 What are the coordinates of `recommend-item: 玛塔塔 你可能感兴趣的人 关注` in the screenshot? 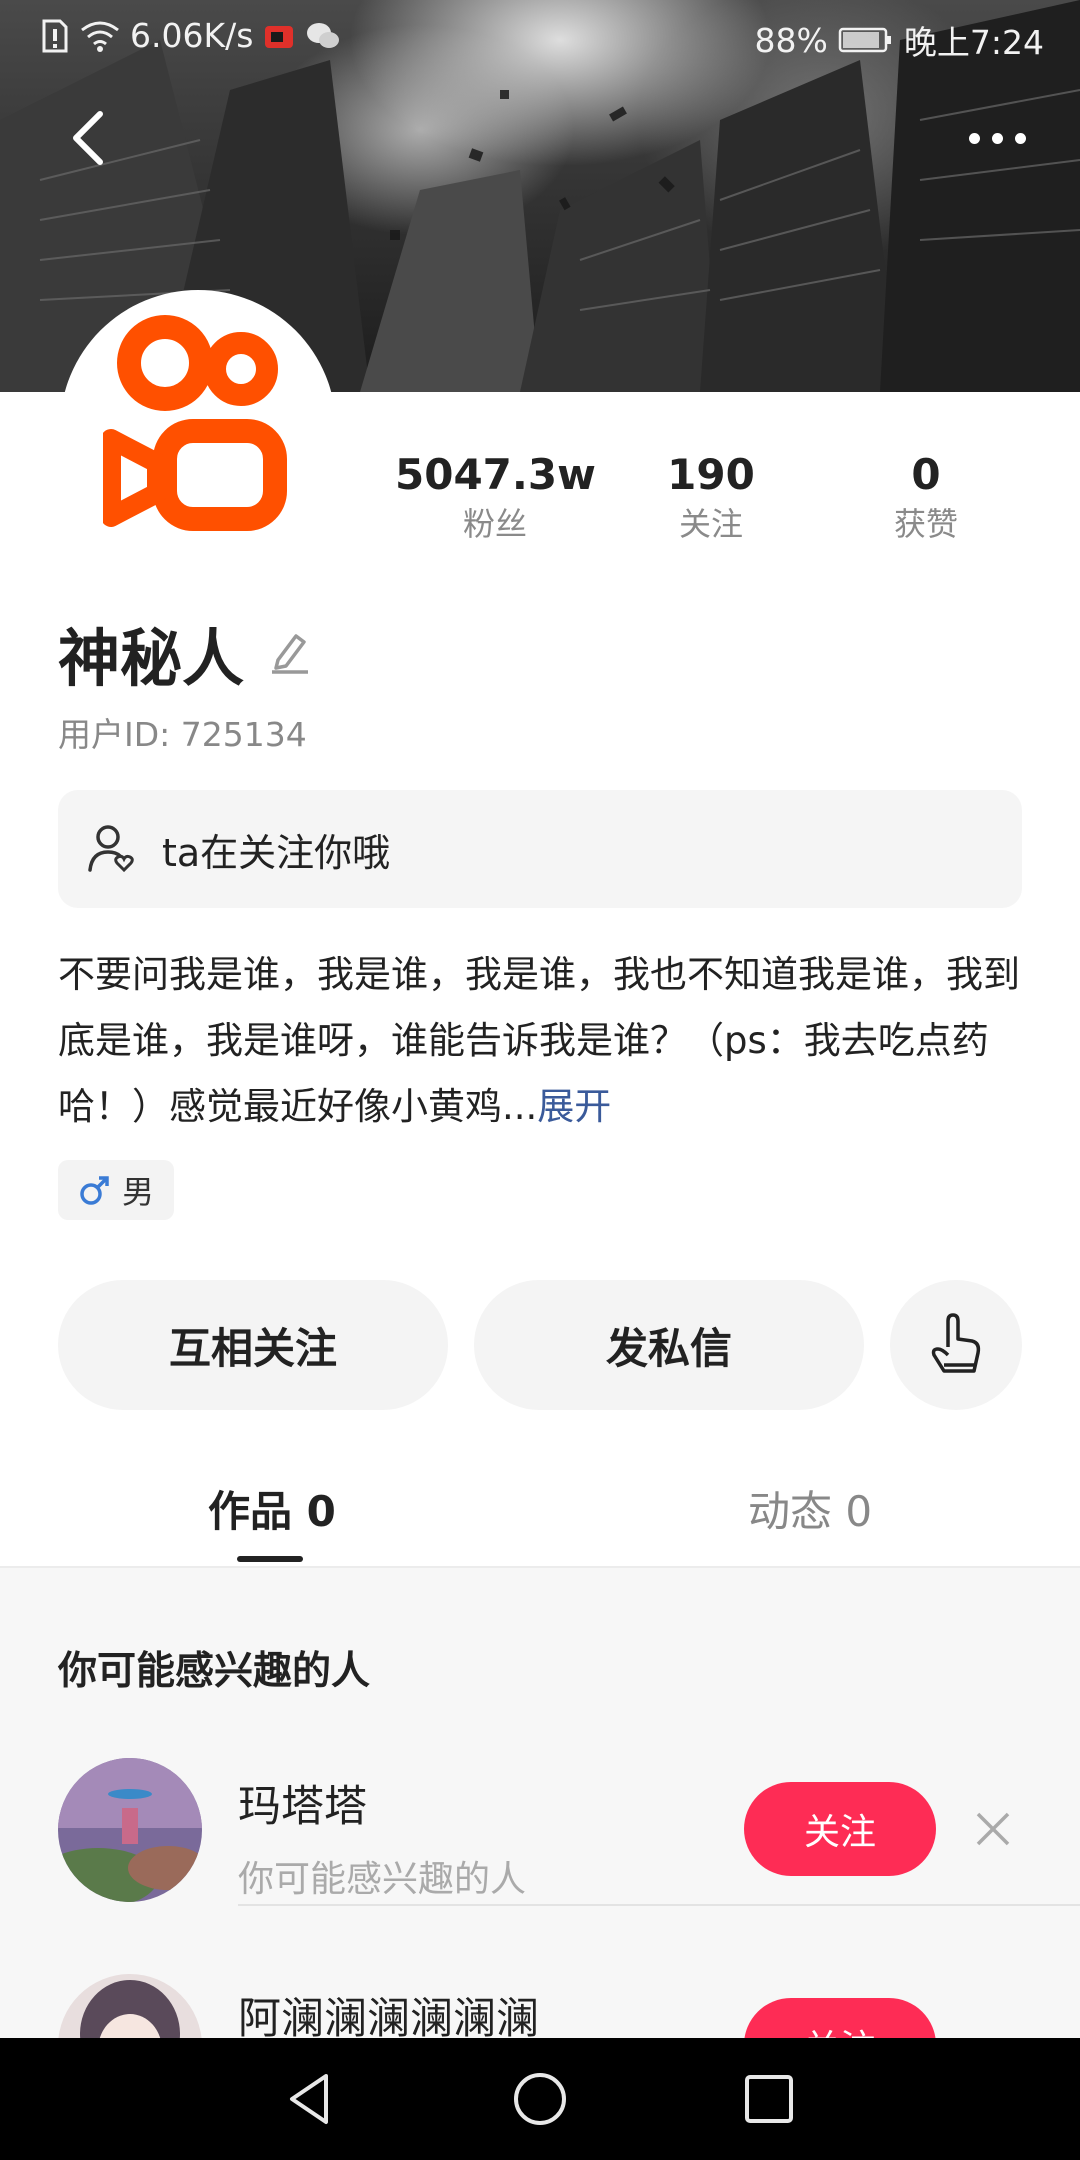 It's located at (540, 1846).